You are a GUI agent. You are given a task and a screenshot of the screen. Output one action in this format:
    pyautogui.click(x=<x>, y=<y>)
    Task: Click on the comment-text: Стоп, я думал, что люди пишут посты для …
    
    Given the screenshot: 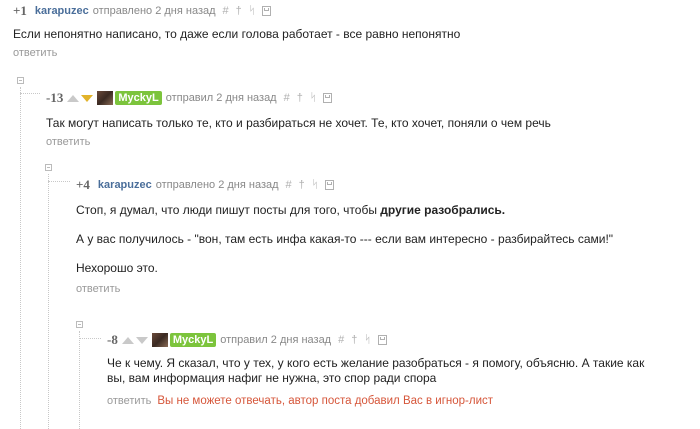 What is the action you would take?
    pyautogui.click(x=344, y=239)
    